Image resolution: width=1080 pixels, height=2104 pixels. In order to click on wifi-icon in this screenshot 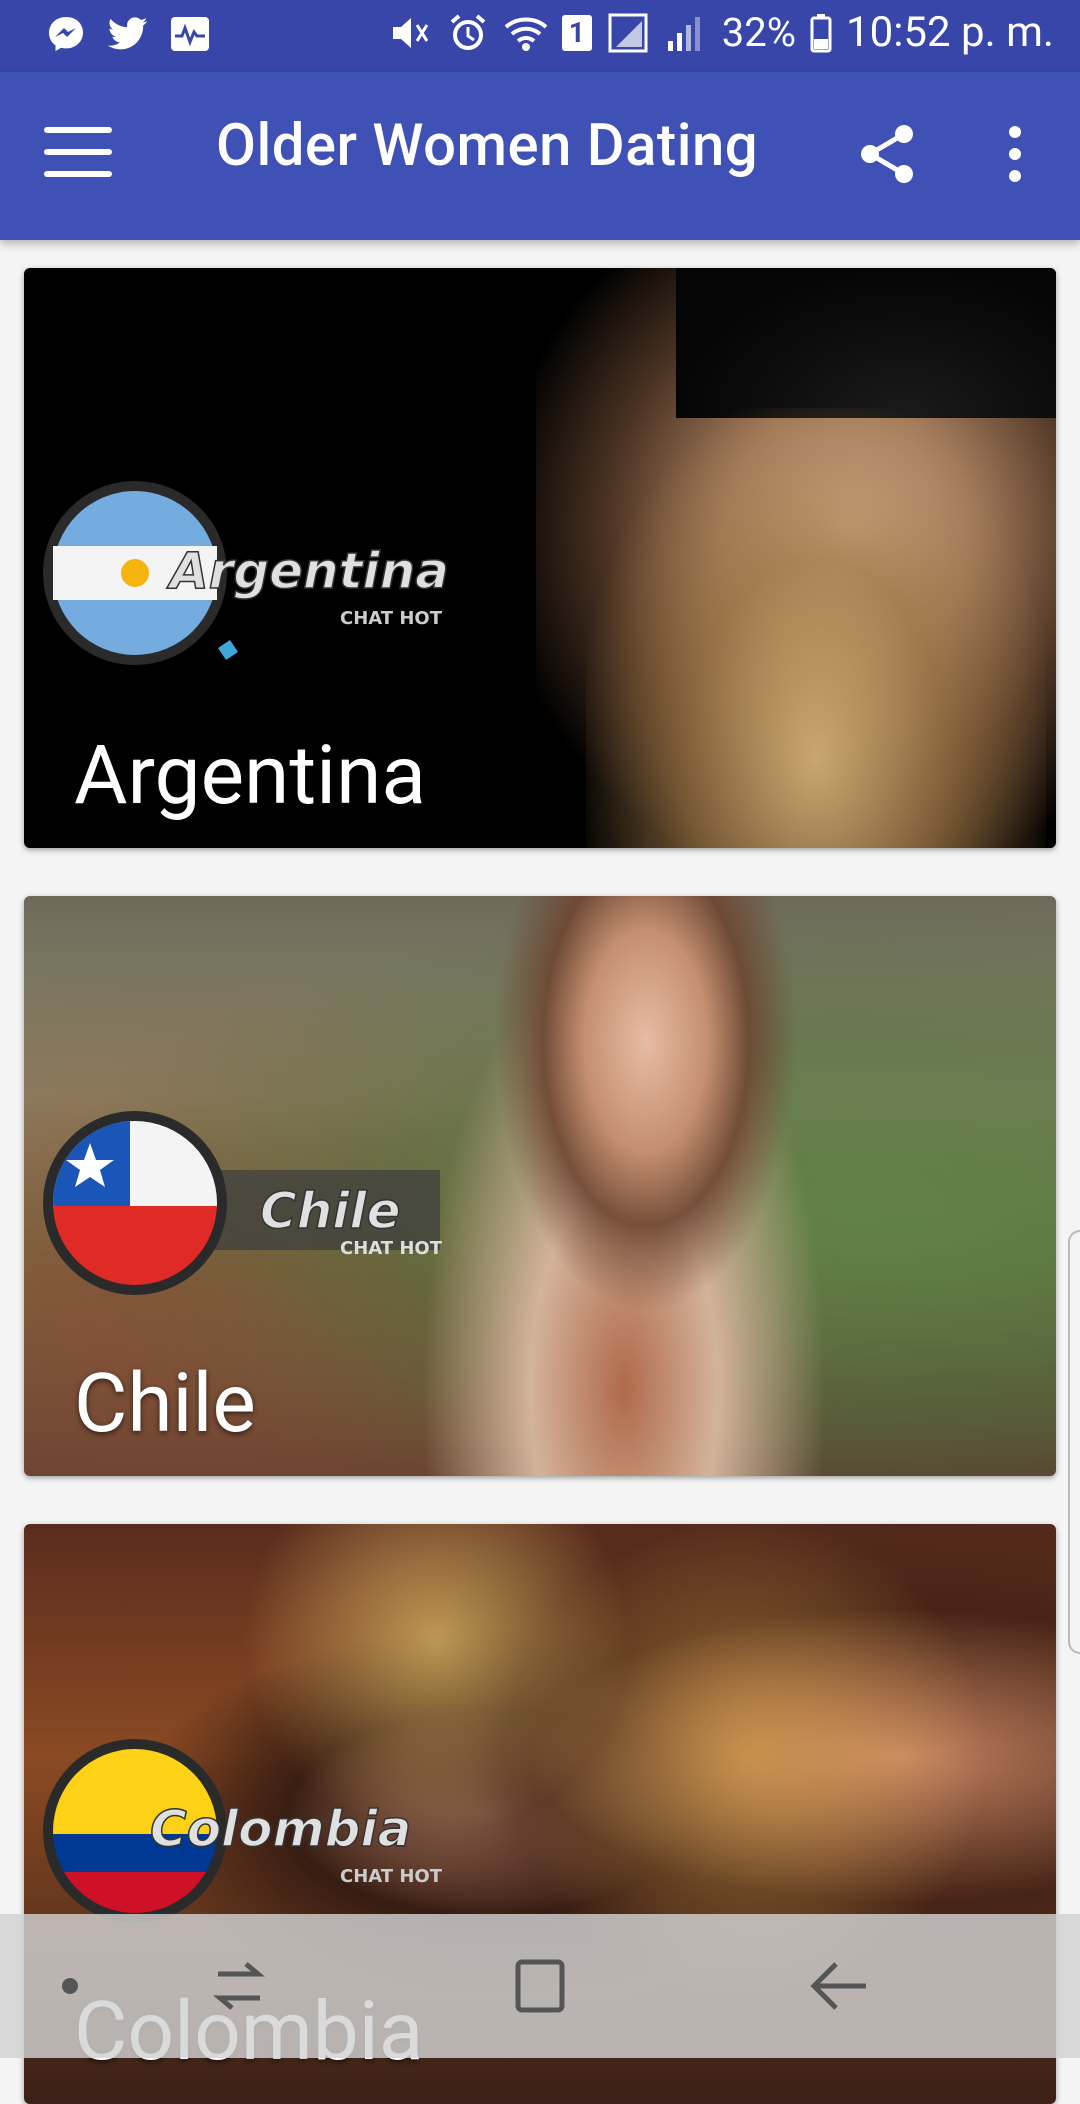, I will do `click(526, 33)`.